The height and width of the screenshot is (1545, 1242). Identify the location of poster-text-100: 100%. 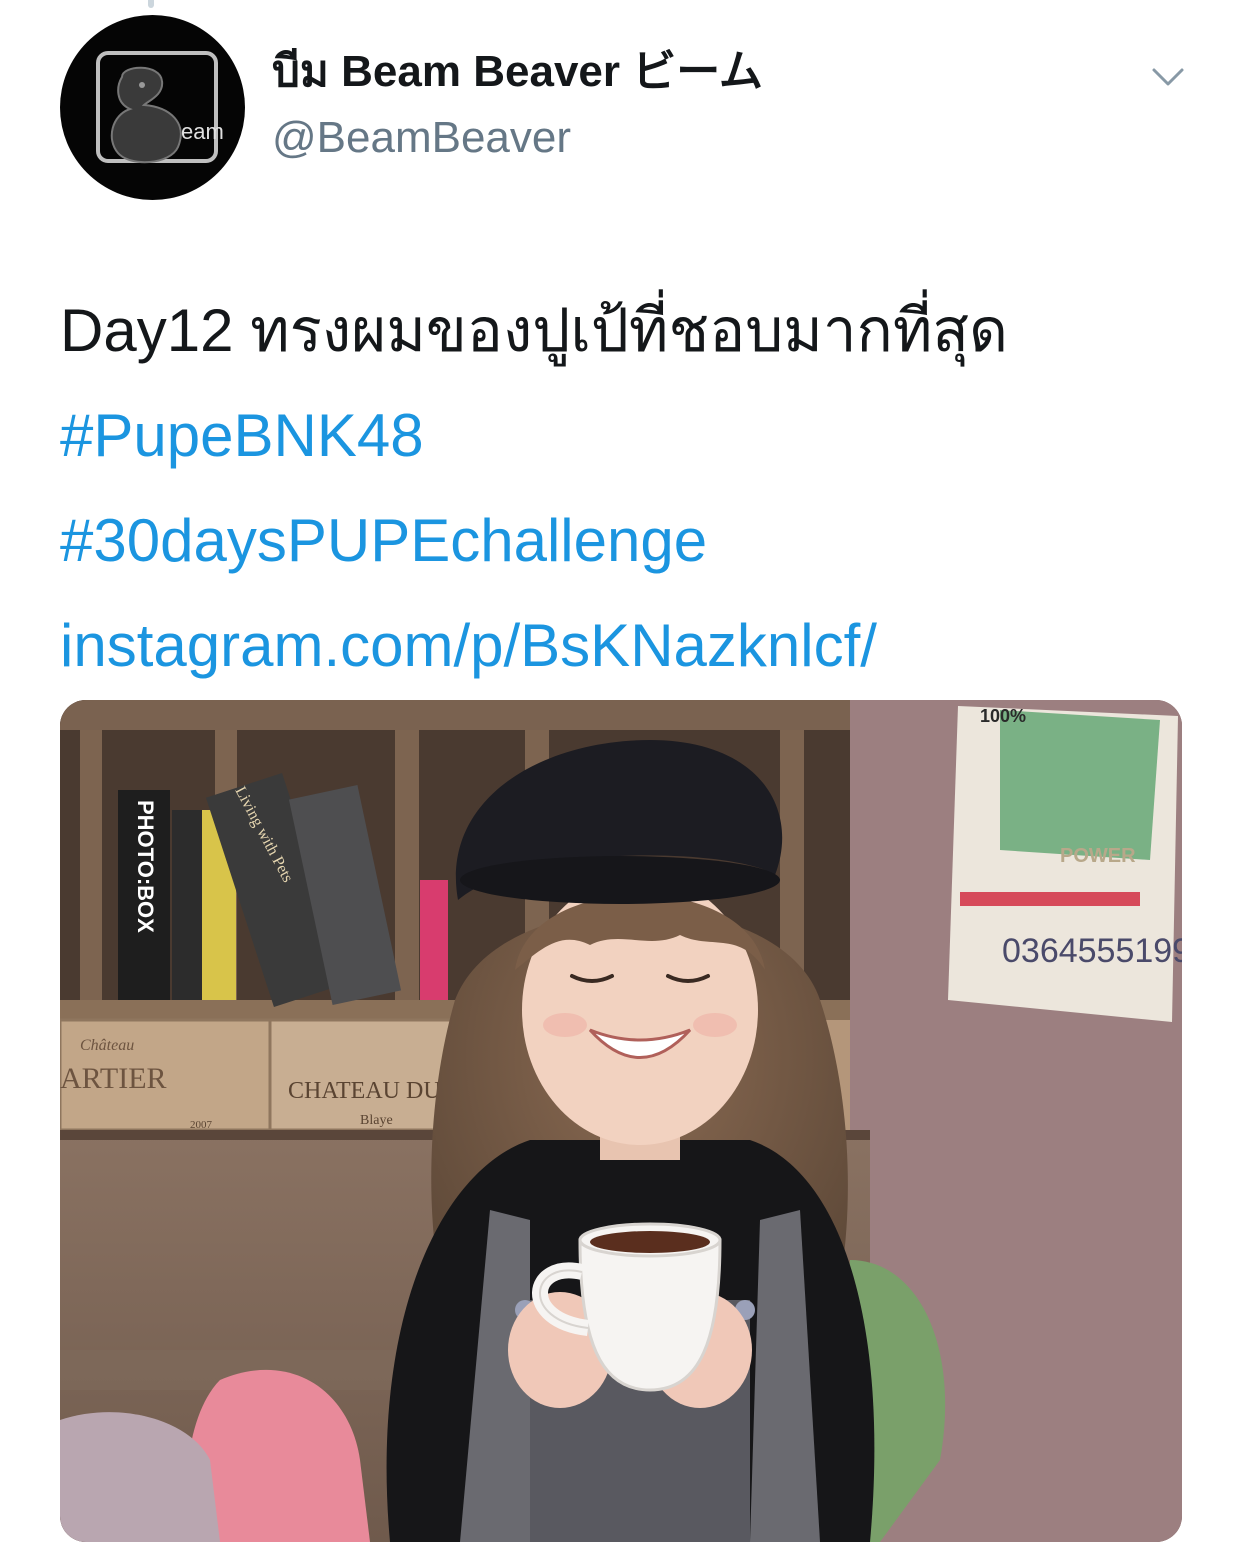
(1003, 716).